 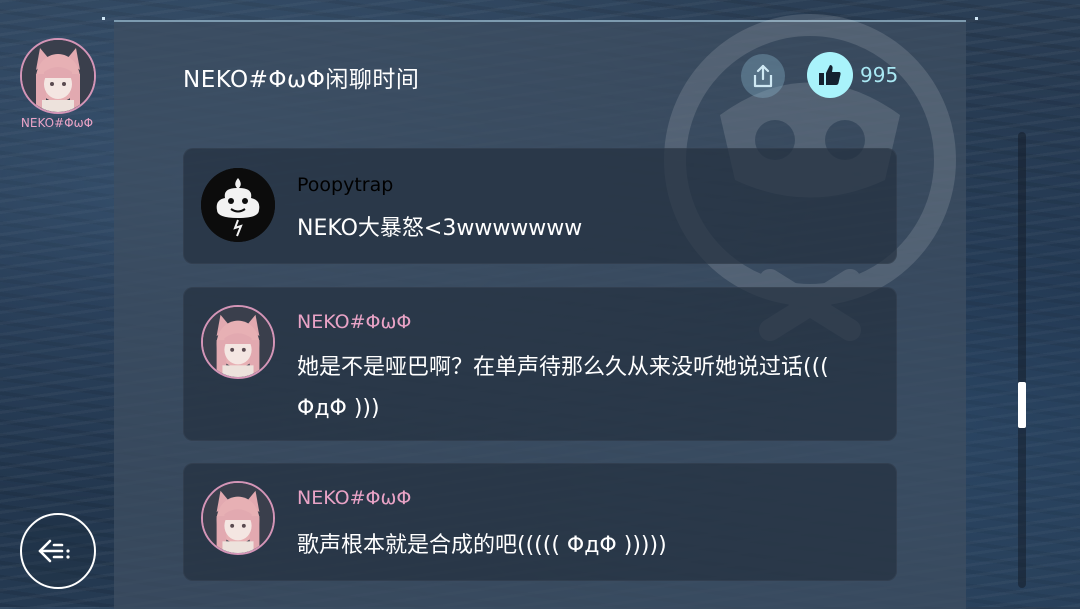 What do you see at coordinates (54, 551) in the screenshot?
I see `back-arrow-icon` at bounding box center [54, 551].